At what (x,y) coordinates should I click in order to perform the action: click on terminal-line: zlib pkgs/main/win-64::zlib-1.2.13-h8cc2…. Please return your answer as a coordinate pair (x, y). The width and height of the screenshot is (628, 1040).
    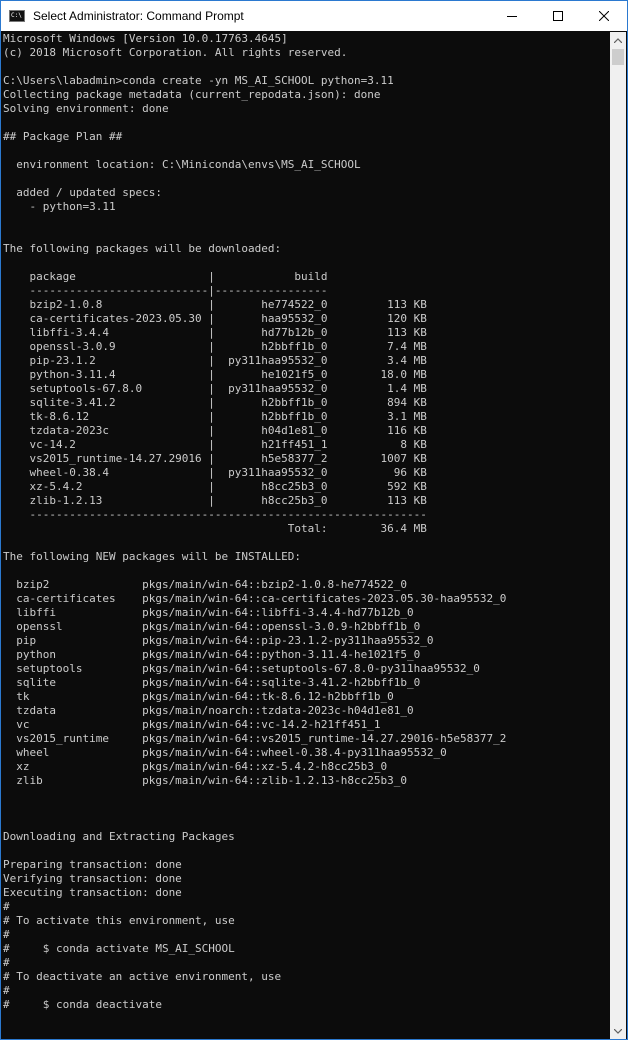
    Looking at the image, I should click on (205, 780).